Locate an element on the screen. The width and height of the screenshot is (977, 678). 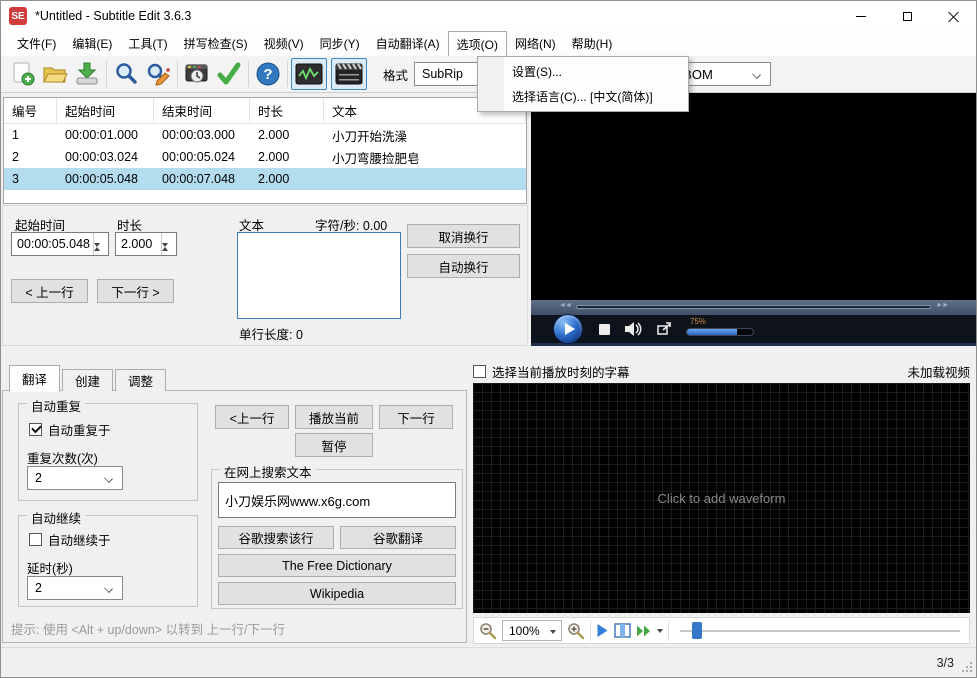
repeat-count-combobox: 2 is located at coordinates (75, 478).